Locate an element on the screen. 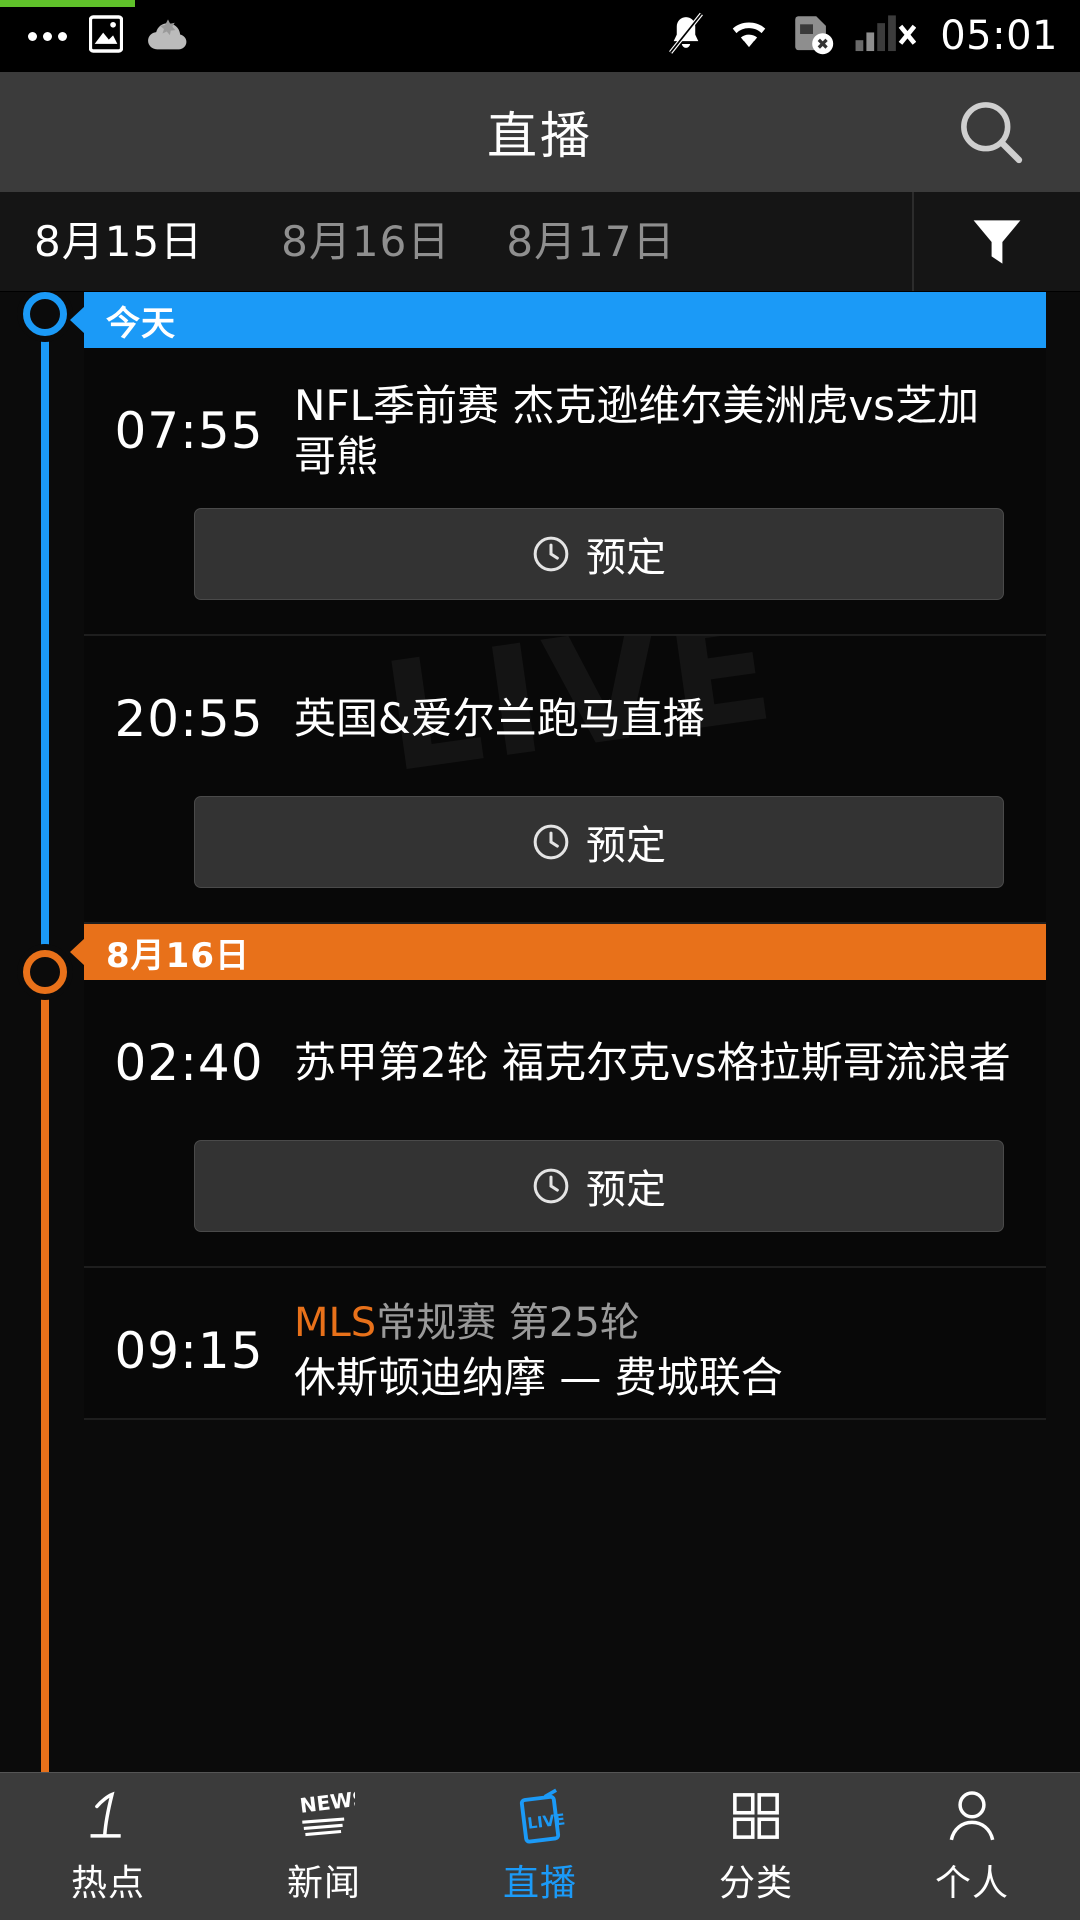 This screenshot has height=1920, width=1080. svg-text: NEWS is located at coordinates (326, 1803).